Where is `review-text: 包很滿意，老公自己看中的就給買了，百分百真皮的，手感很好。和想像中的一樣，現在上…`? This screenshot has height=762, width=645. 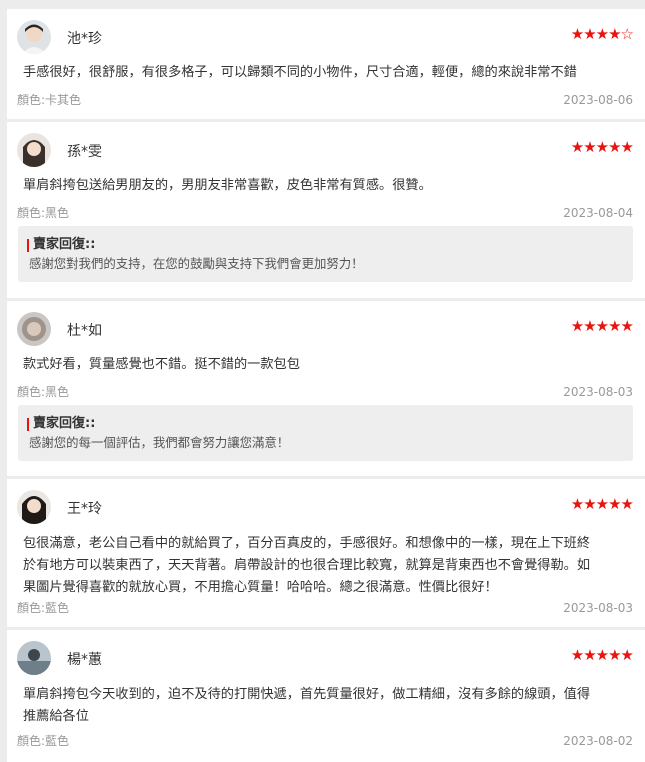 review-text: 包很滿意，老公自己看中的就給買了，百分百真皮的，手感很好。和想像中的一樣，現在上… is located at coordinates (328, 566).